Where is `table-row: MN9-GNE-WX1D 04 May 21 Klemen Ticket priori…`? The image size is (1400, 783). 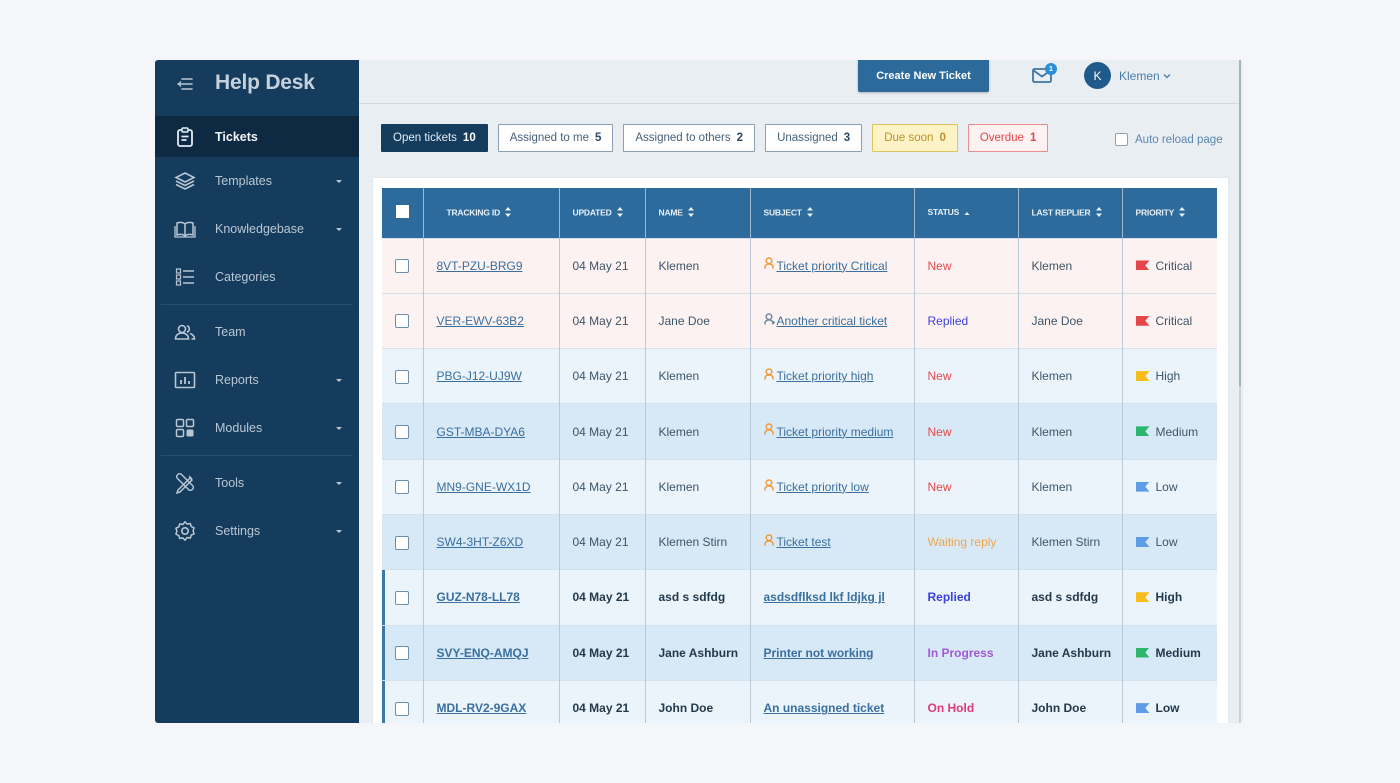 table-row: MN9-GNE-WX1D 04 May 21 Klemen Ticket priori… is located at coordinates (799, 486).